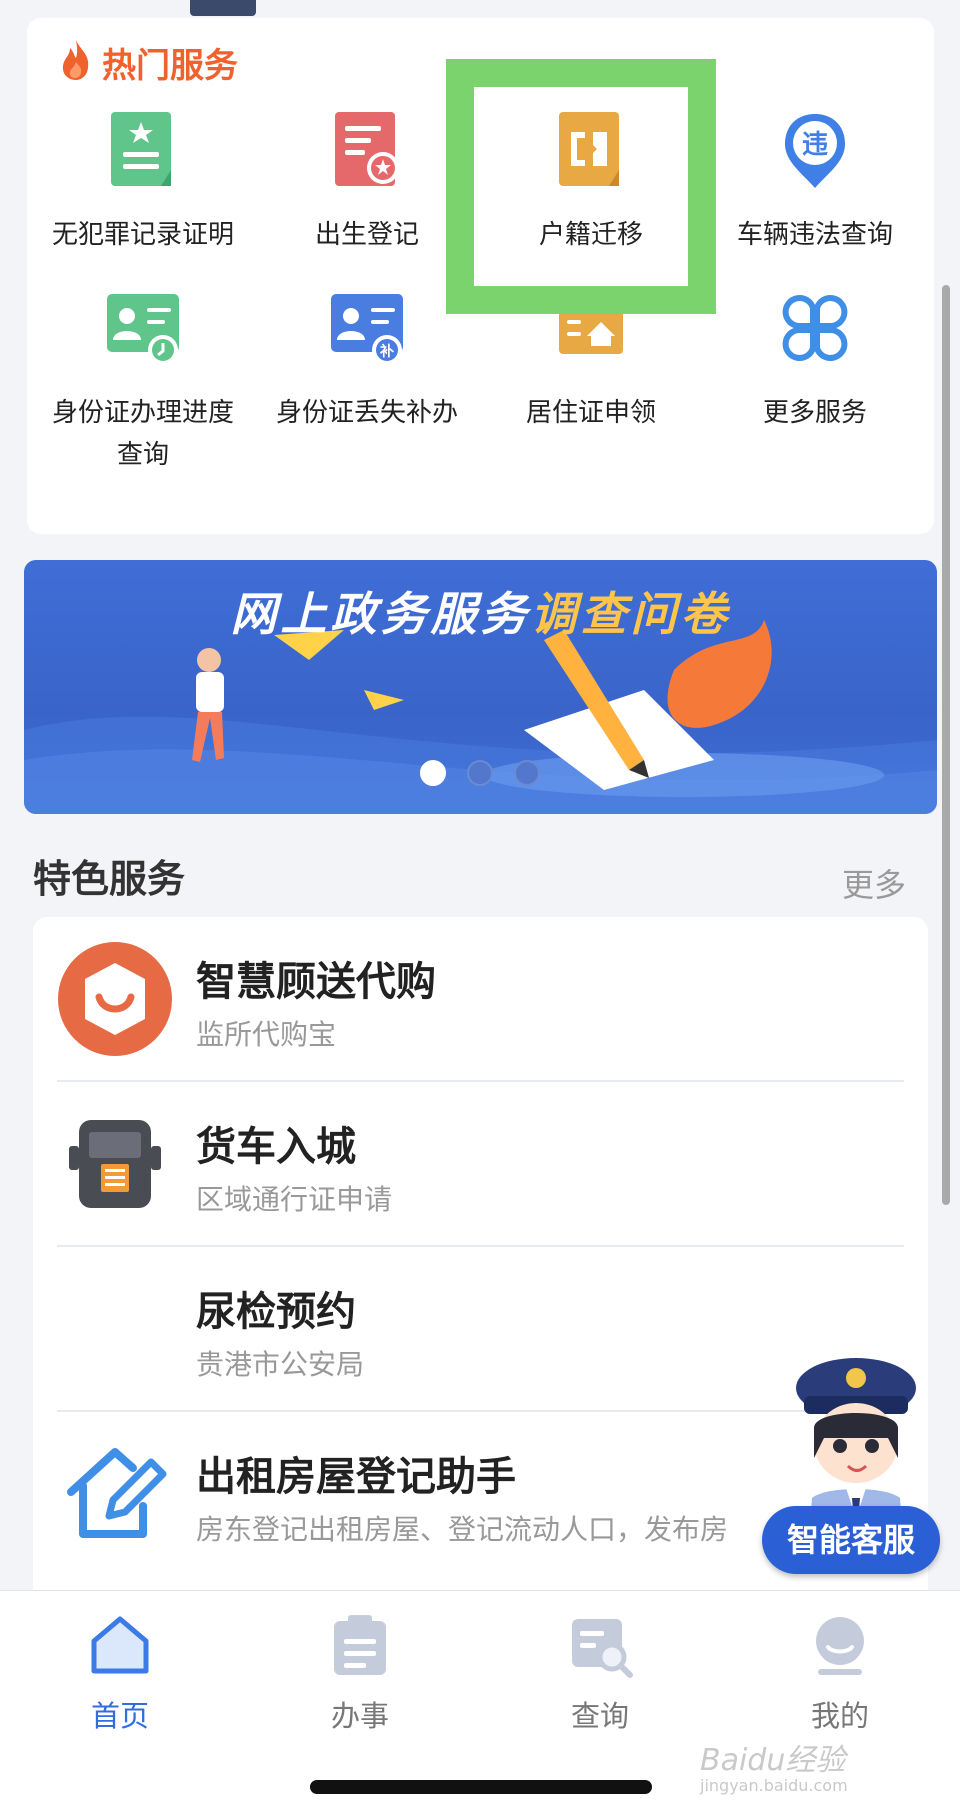 Image resolution: width=960 pixels, height=1819 pixels. I want to click on tab-label: 首页, so click(119, 1716).